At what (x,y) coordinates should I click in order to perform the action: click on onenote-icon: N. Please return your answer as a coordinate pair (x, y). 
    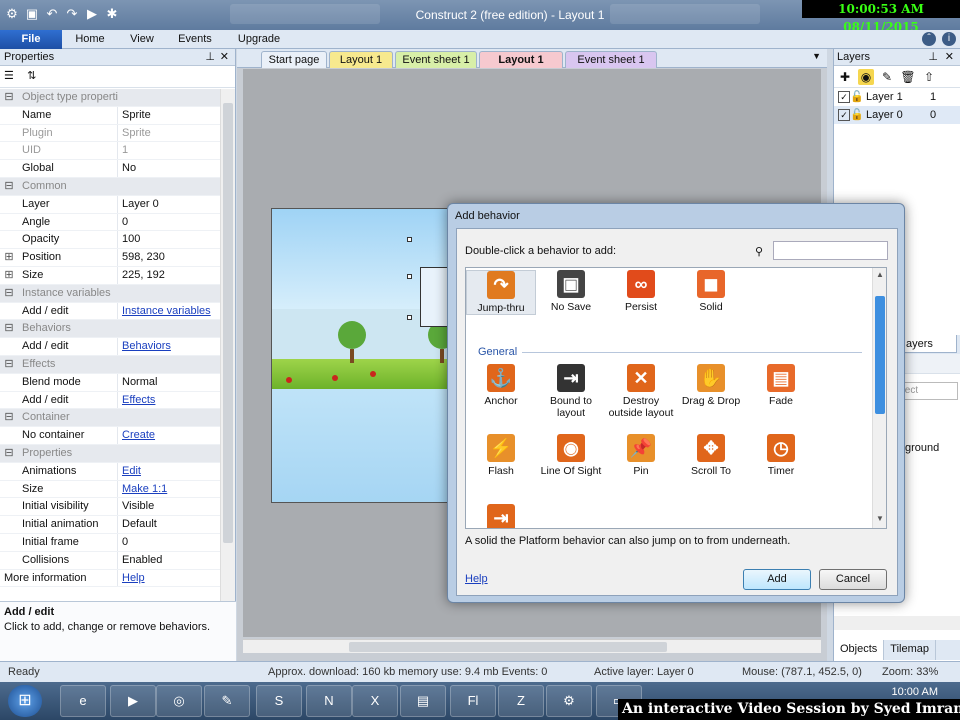
    Looking at the image, I should click on (329, 701).